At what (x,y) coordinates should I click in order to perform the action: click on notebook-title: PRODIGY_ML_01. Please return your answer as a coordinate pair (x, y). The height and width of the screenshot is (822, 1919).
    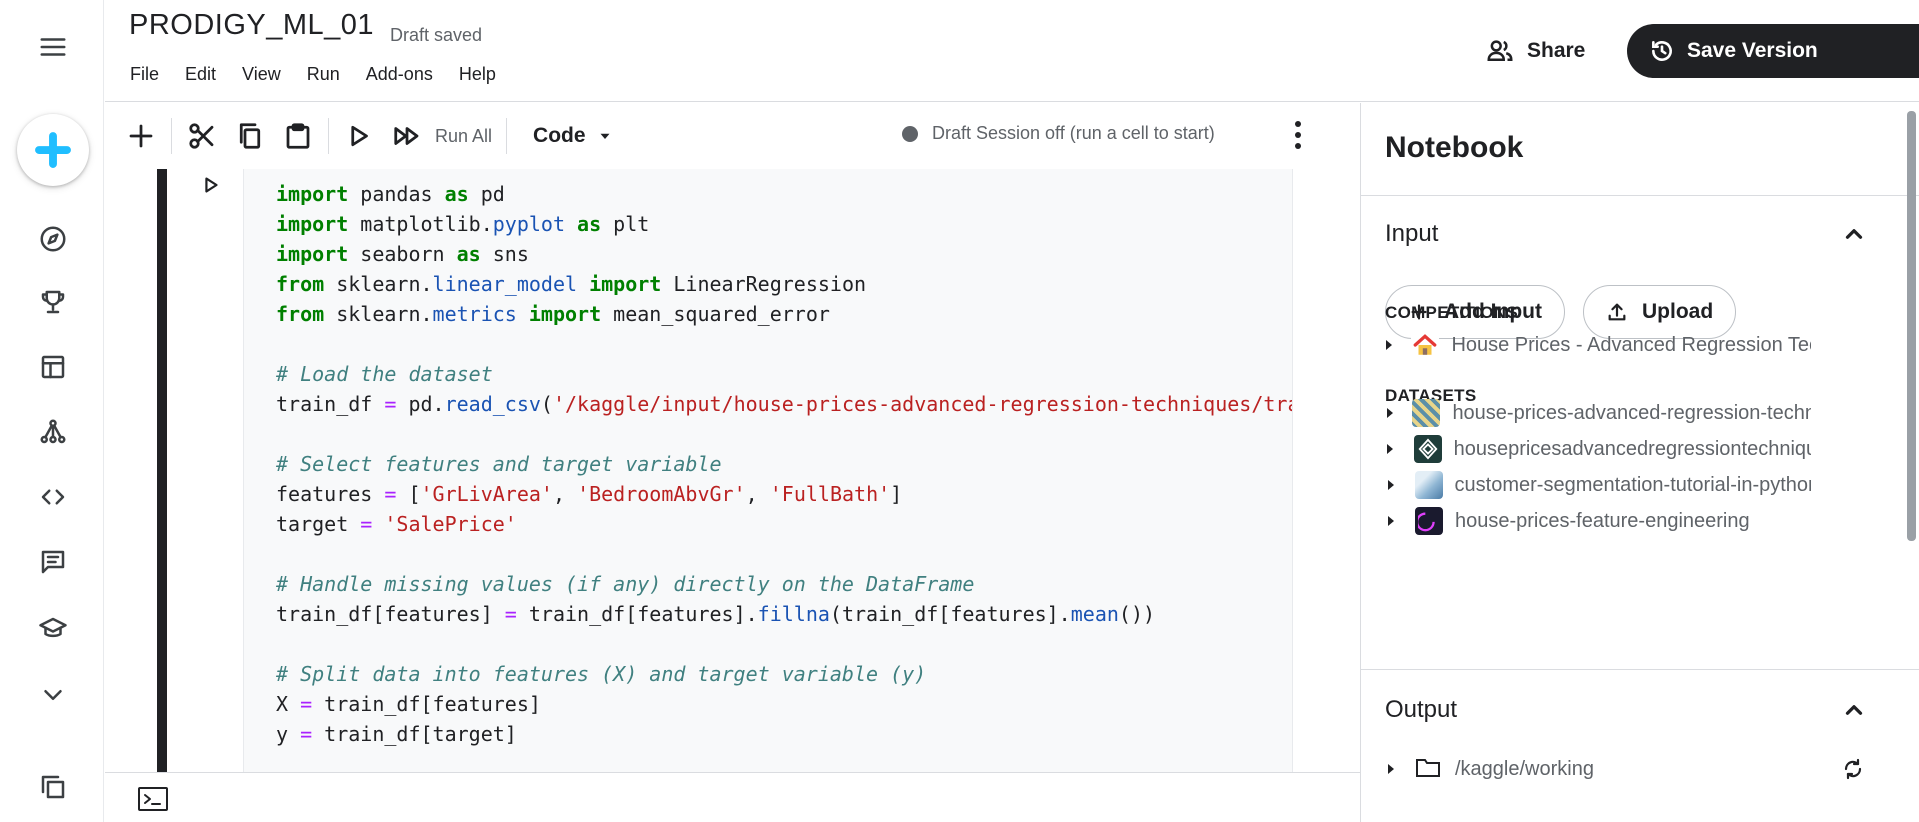
    Looking at the image, I should click on (251, 25).